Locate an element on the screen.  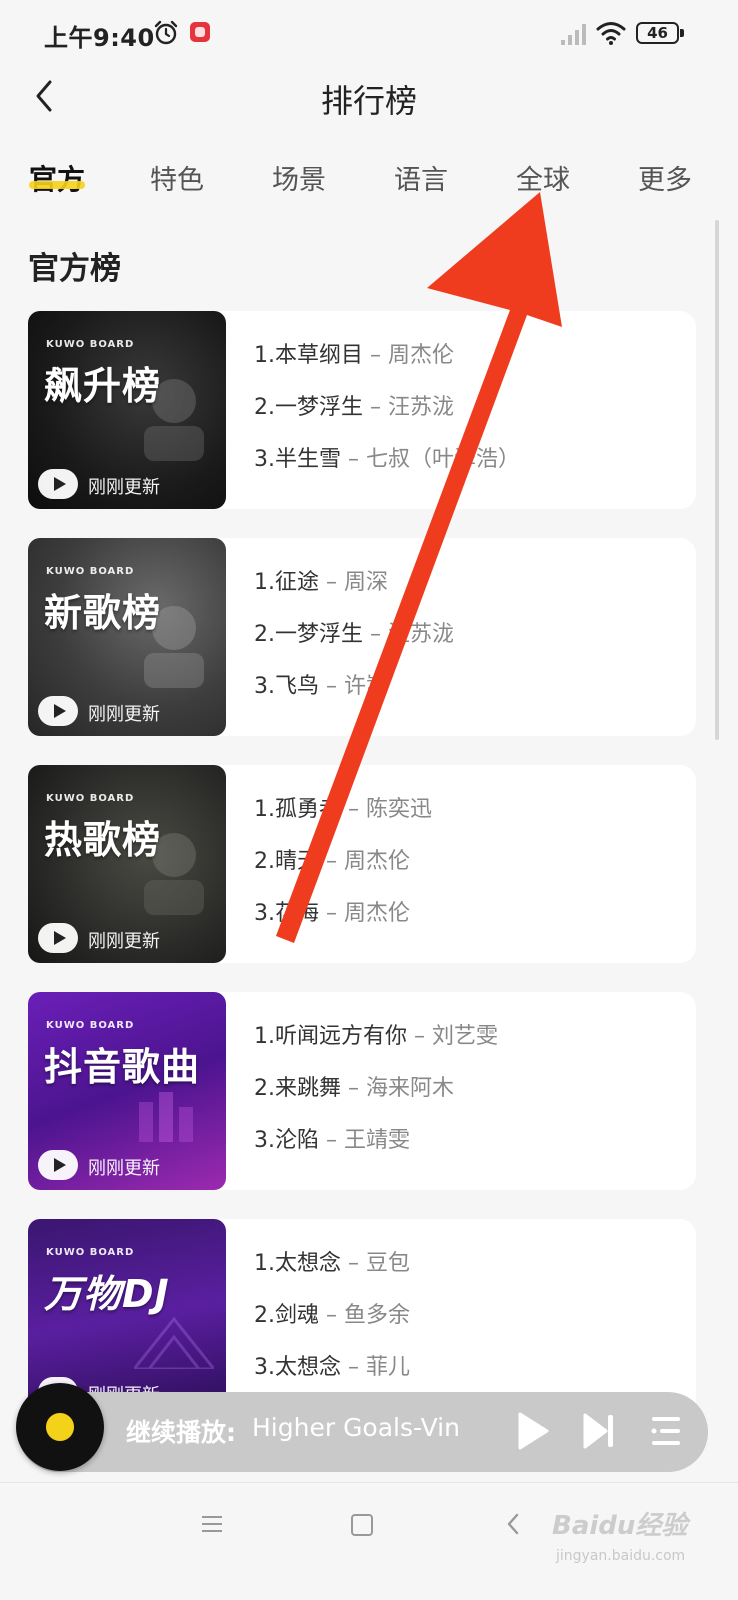
tab-official: 官方 is located at coordinates (57, 178).